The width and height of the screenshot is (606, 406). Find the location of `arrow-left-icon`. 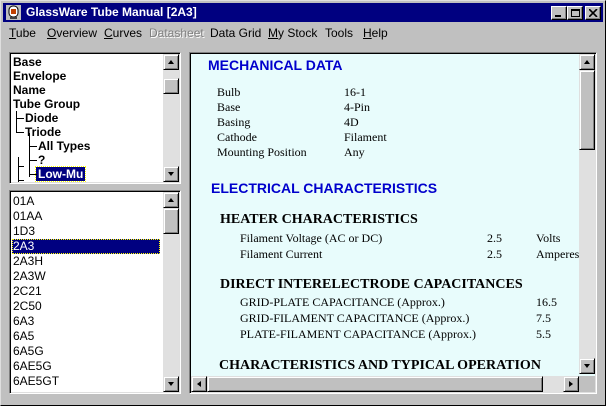

arrow-left-icon is located at coordinates (199, 384).